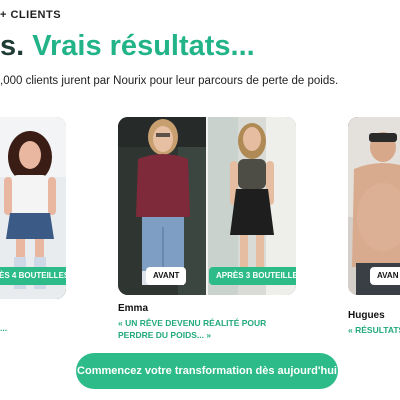 The width and height of the screenshot is (400, 400). What do you see at coordinates (374, 206) in the screenshot?
I see `testimonial-card-3: AVAN` at bounding box center [374, 206].